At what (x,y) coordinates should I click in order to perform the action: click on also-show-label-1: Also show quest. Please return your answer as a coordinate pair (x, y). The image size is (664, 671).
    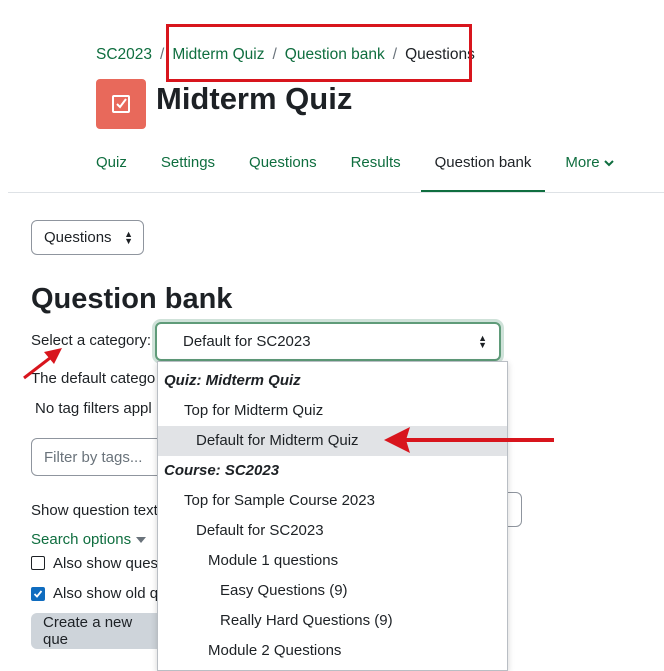
    Looking at the image, I should click on (108, 563).